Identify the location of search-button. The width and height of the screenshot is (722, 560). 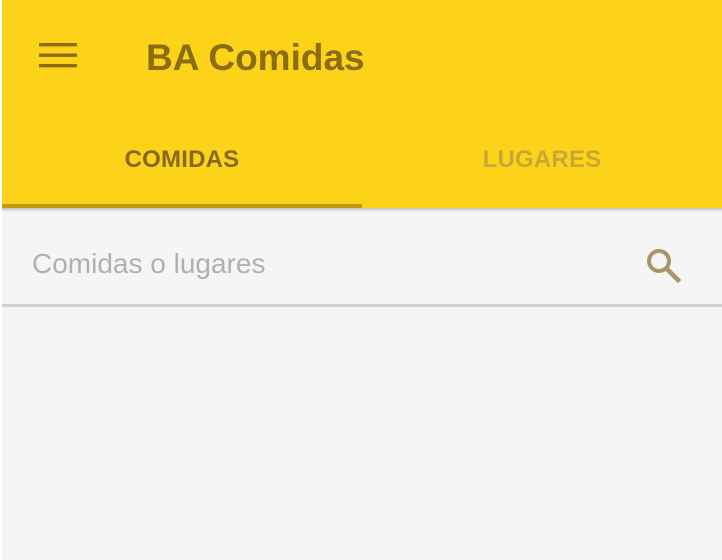
(663, 265).